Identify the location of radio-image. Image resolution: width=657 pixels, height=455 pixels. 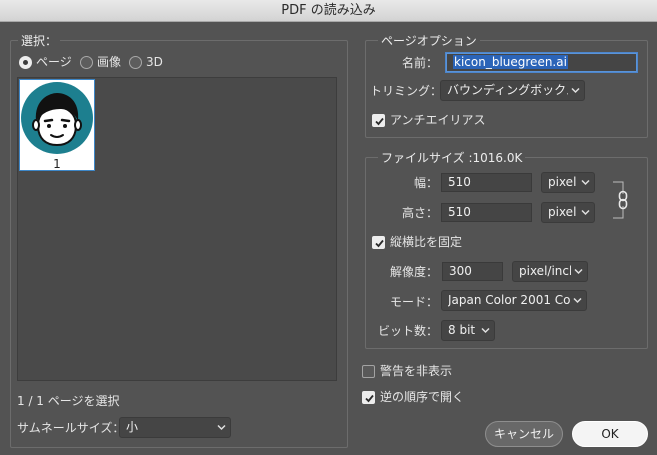
(86, 62).